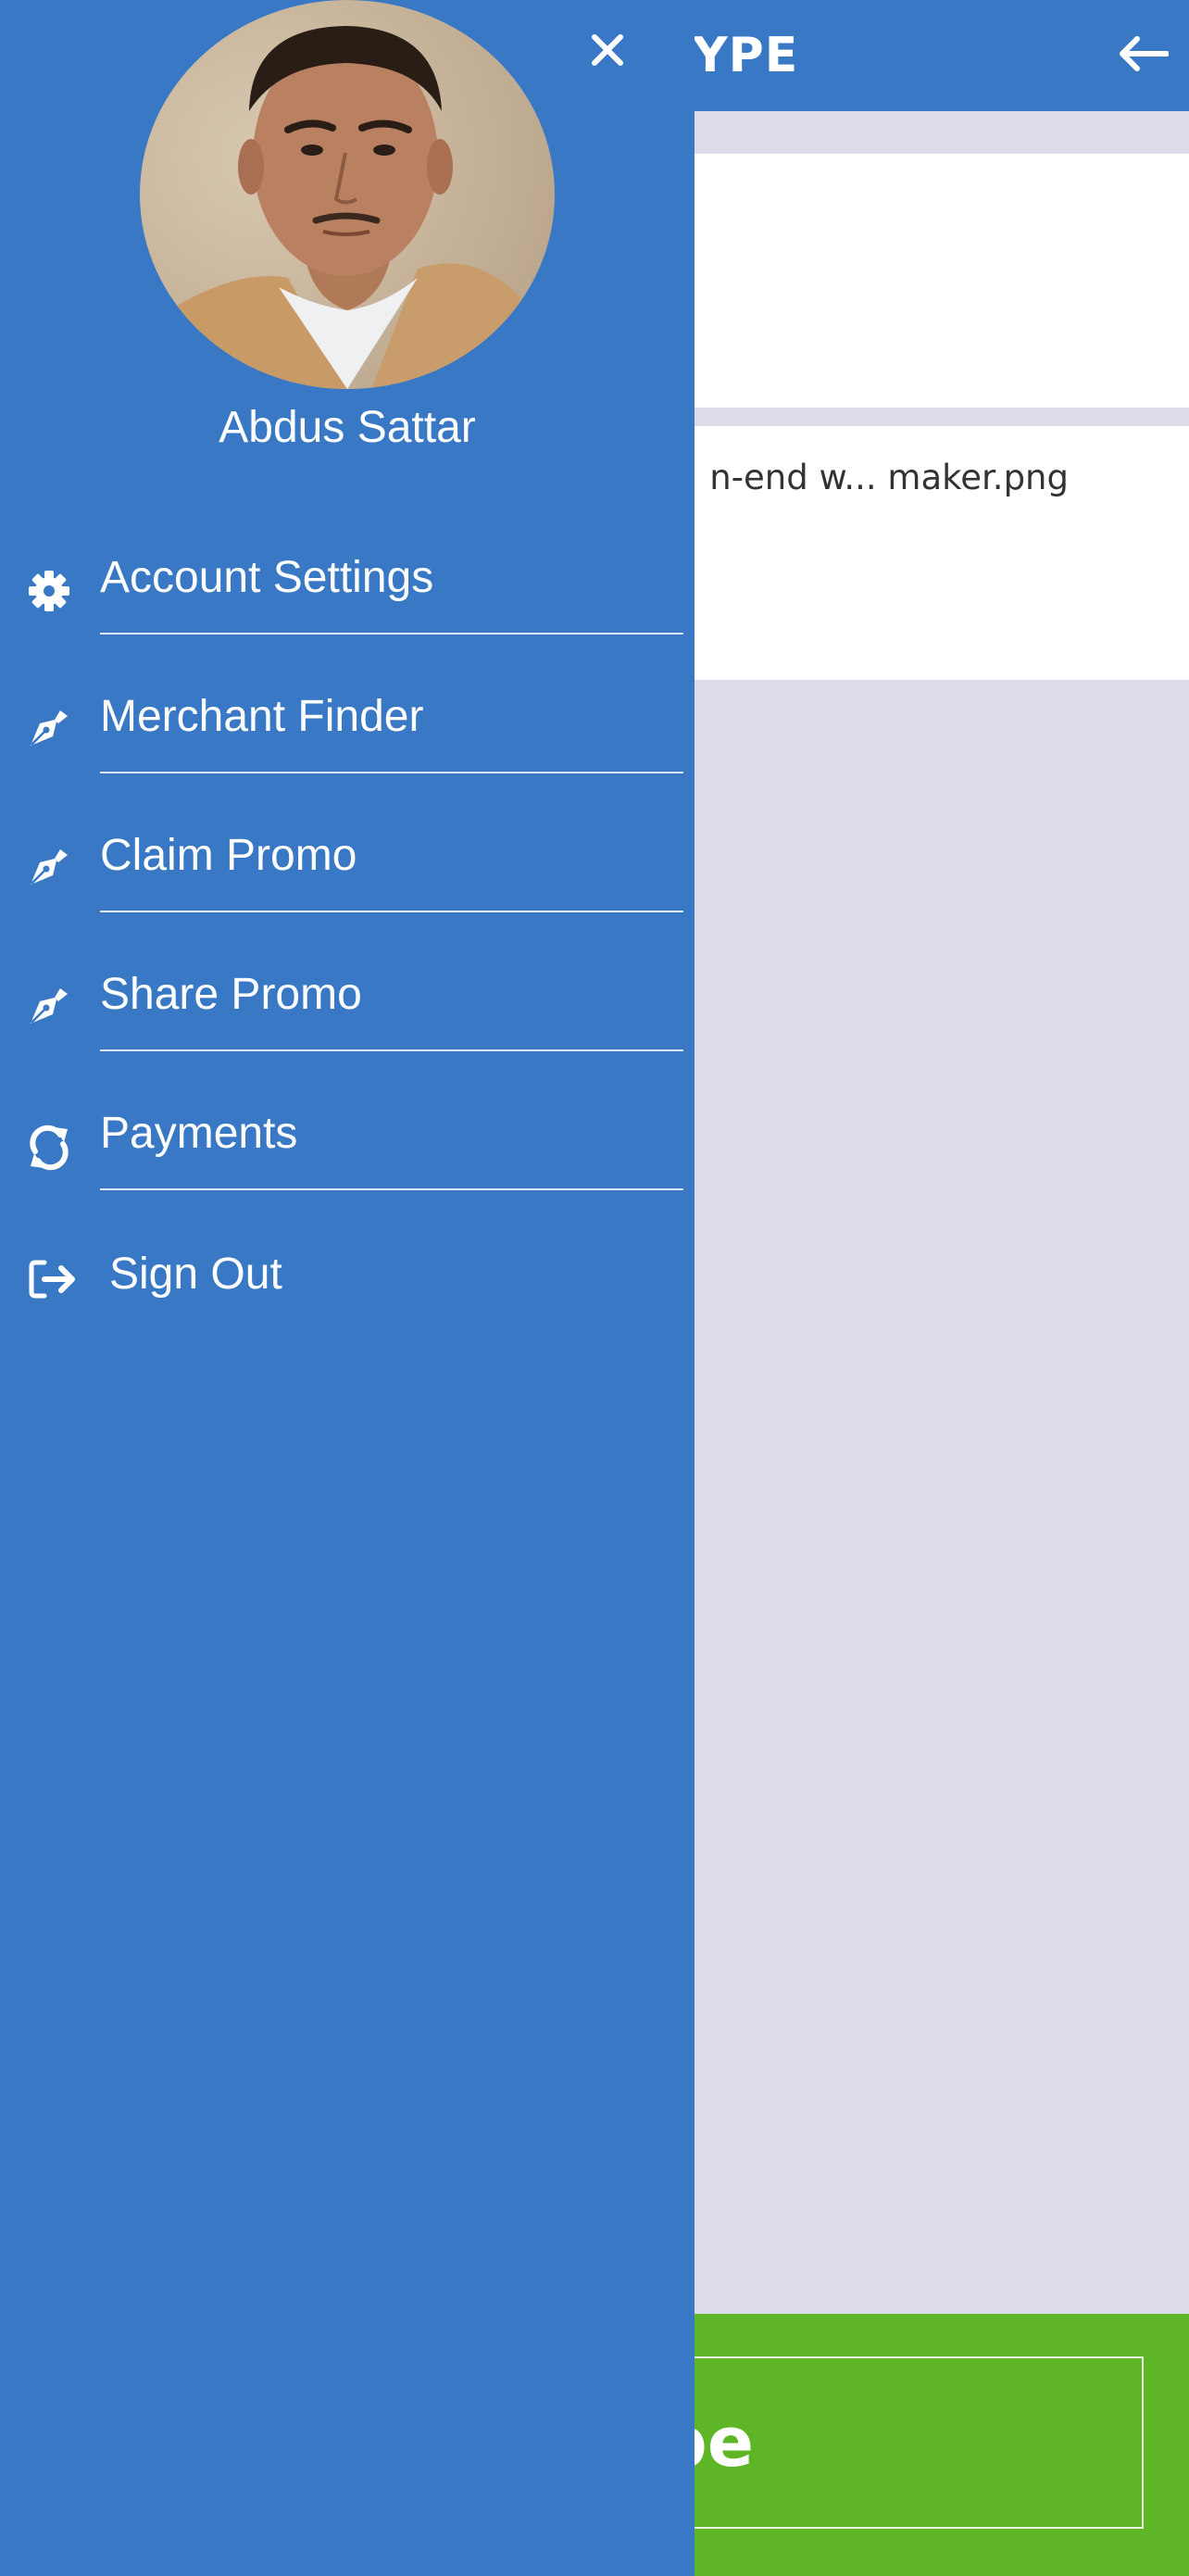 This screenshot has width=1189, height=2576. I want to click on back-arrow-icon, so click(1142, 54).